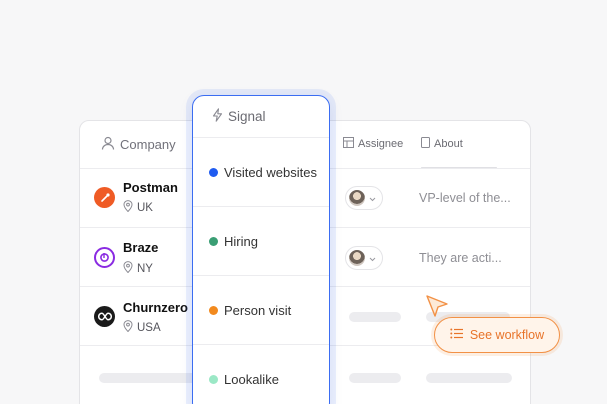  Describe the element at coordinates (261, 241) in the screenshot. I see `signal-item: Hiring` at that location.